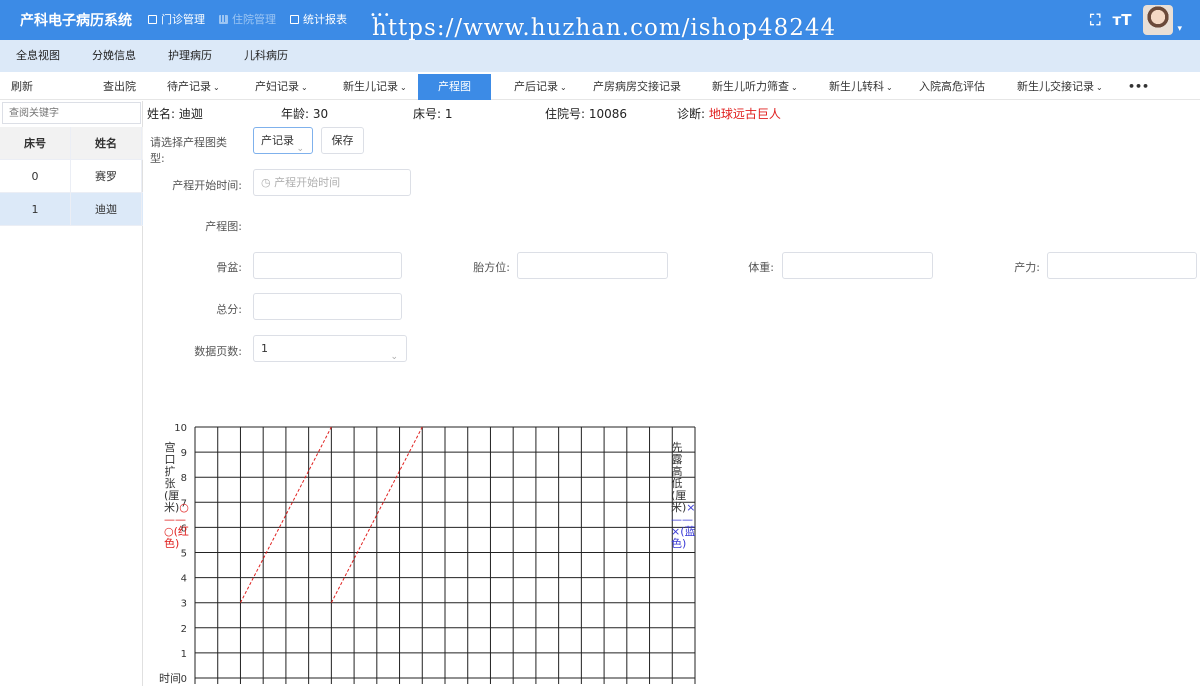 The width and height of the screenshot is (1200, 689). What do you see at coordinates (325, 19) in the screenshot?
I see `nav-reports-label: 统计报表` at bounding box center [325, 19].